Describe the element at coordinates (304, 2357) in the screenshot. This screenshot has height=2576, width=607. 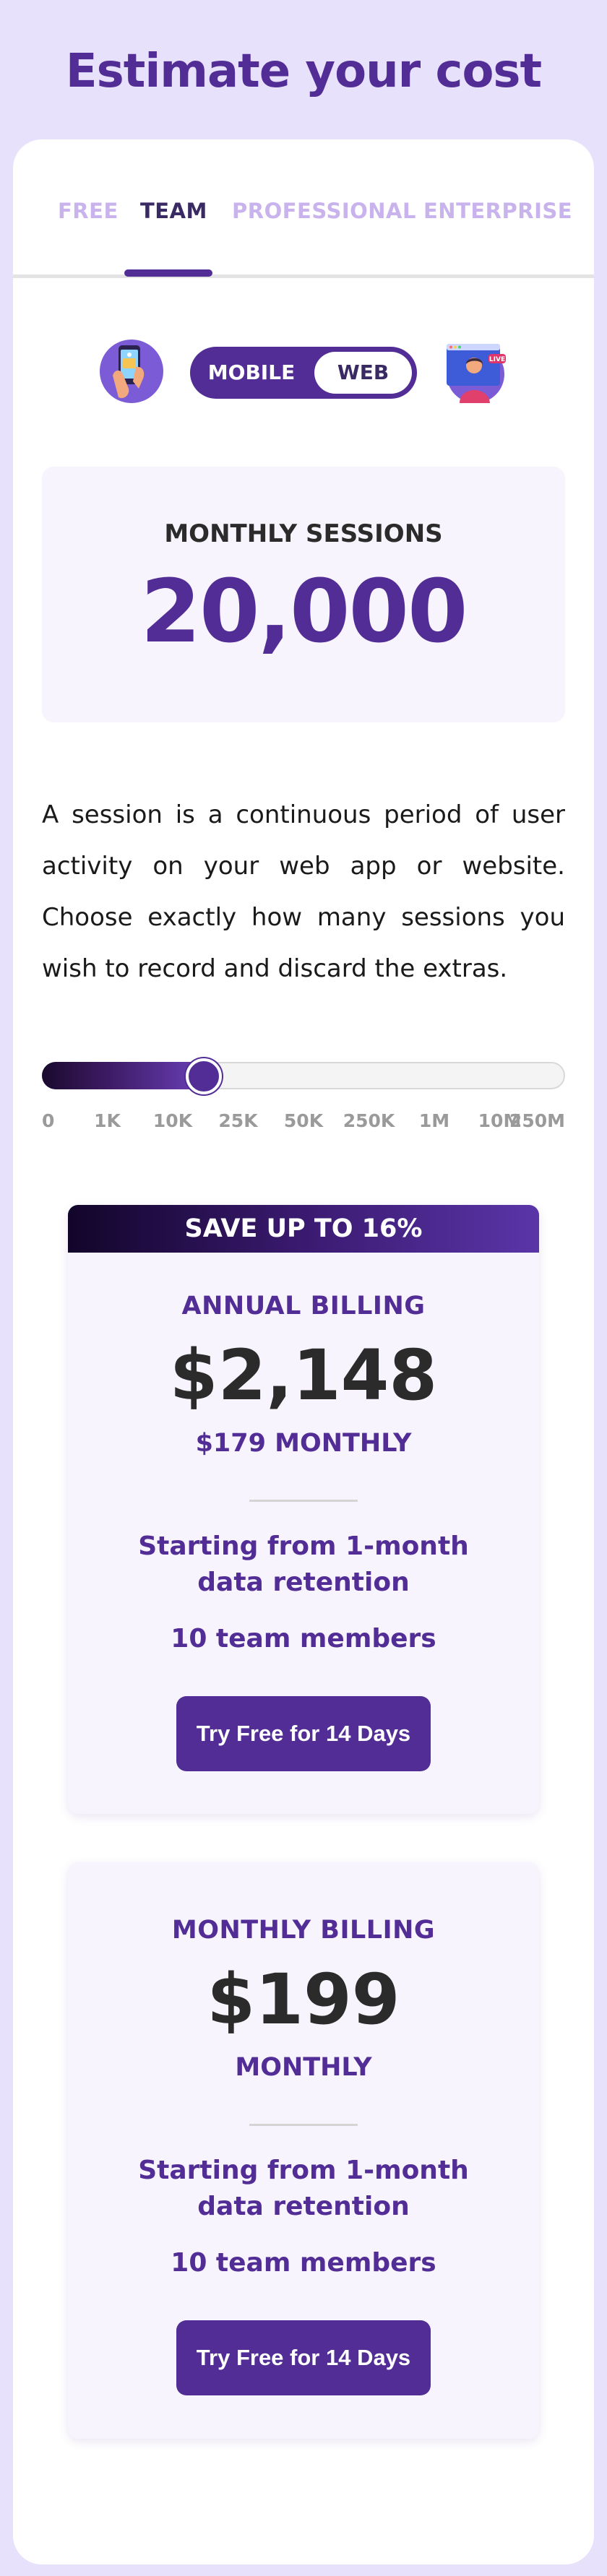
I see `monthly-trial-button: Try Free for 14 Days` at that location.